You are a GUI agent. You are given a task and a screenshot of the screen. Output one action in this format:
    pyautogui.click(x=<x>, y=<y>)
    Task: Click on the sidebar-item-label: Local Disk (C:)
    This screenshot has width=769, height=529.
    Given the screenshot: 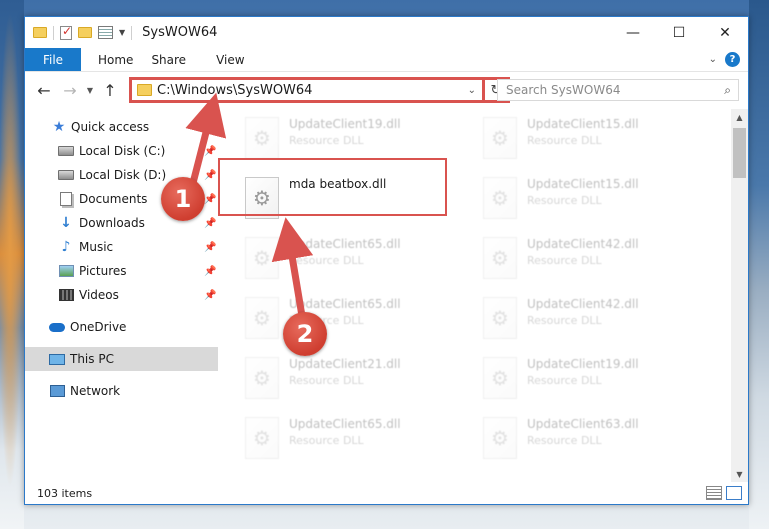 What is the action you would take?
    pyautogui.click(x=122, y=151)
    